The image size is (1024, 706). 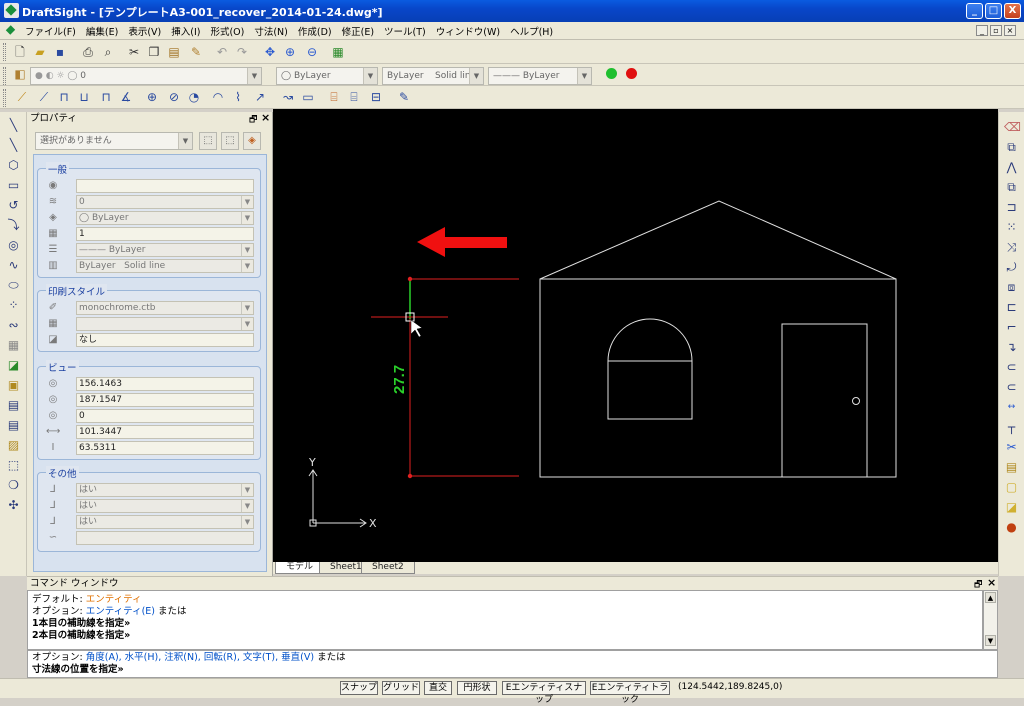 I want to click on note-icon: ▤, so click(x=13, y=425).